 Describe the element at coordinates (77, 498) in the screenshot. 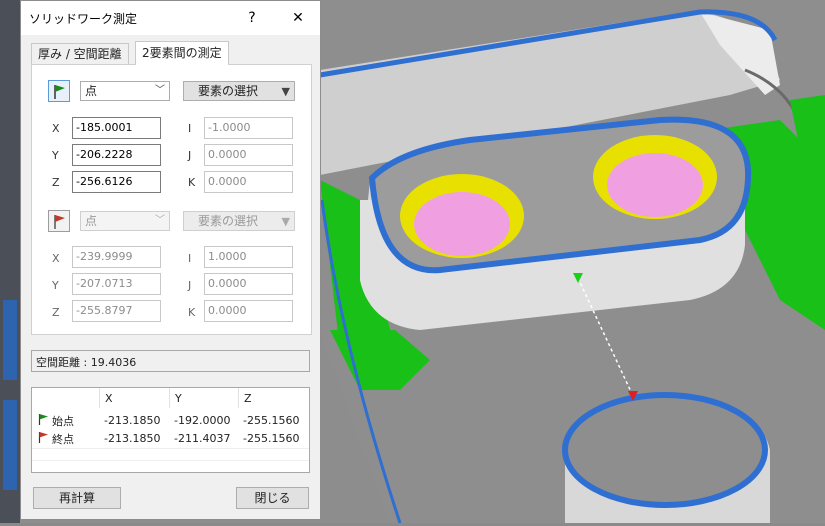

I see `recalculate-button: 再計算` at that location.